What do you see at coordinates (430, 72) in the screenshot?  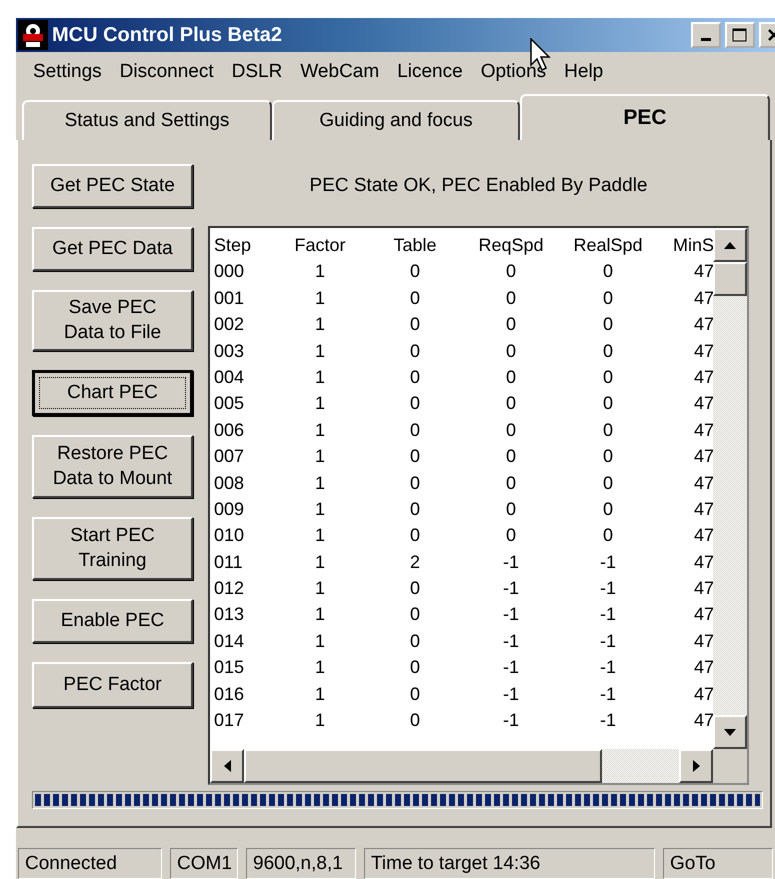 I see `menu-item: Licence` at bounding box center [430, 72].